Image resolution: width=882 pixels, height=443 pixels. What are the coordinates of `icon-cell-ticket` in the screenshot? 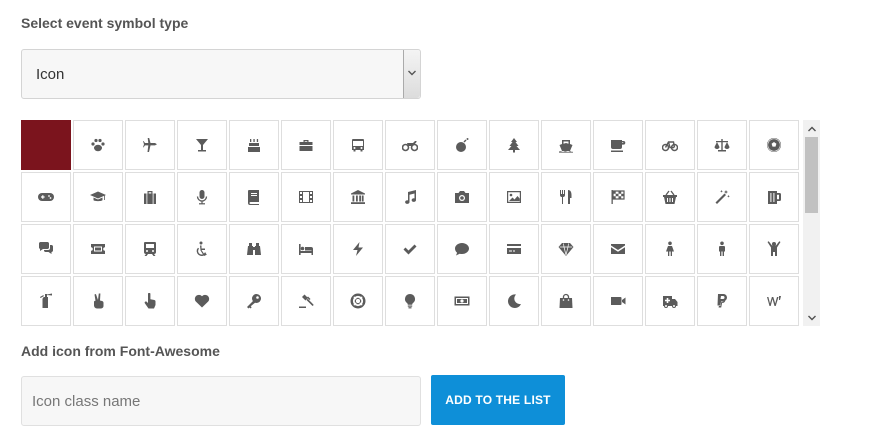 It's located at (98, 249).